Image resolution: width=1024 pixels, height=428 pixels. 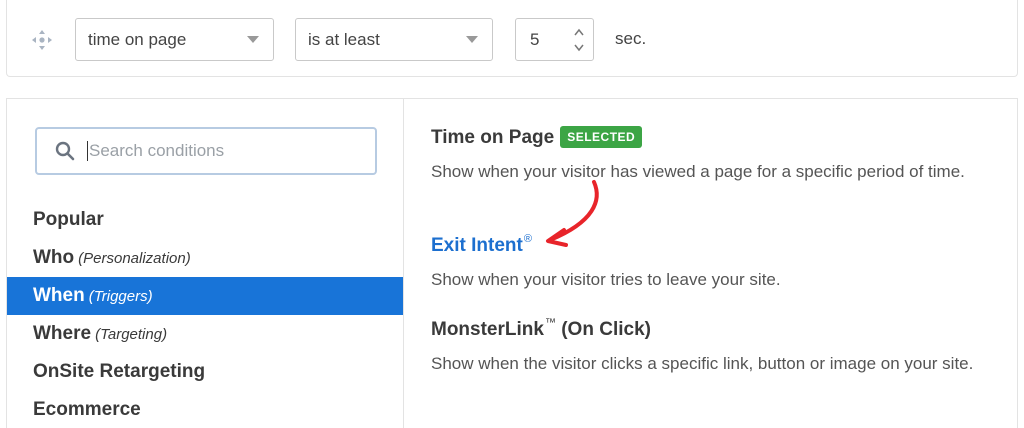 What do you see at coordinates (205, 296) in the screenshot?
I see `sidebar-item-when: When (Triggers)` at bounding box center [205, 296].